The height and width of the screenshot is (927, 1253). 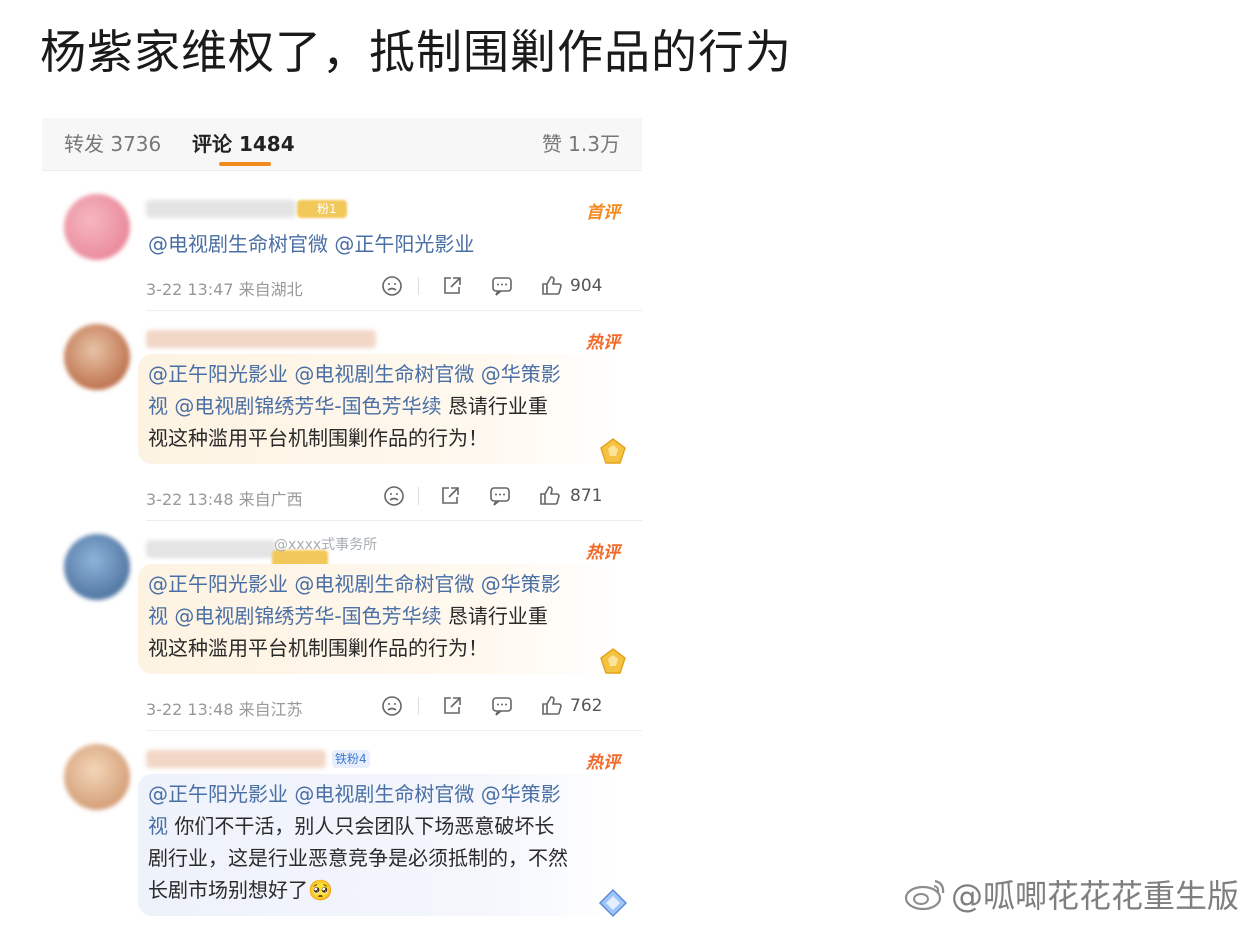 I want to click on page-title: 杨紫家维权了，抵制围剿作品的行为, so click(x=416, y=52).